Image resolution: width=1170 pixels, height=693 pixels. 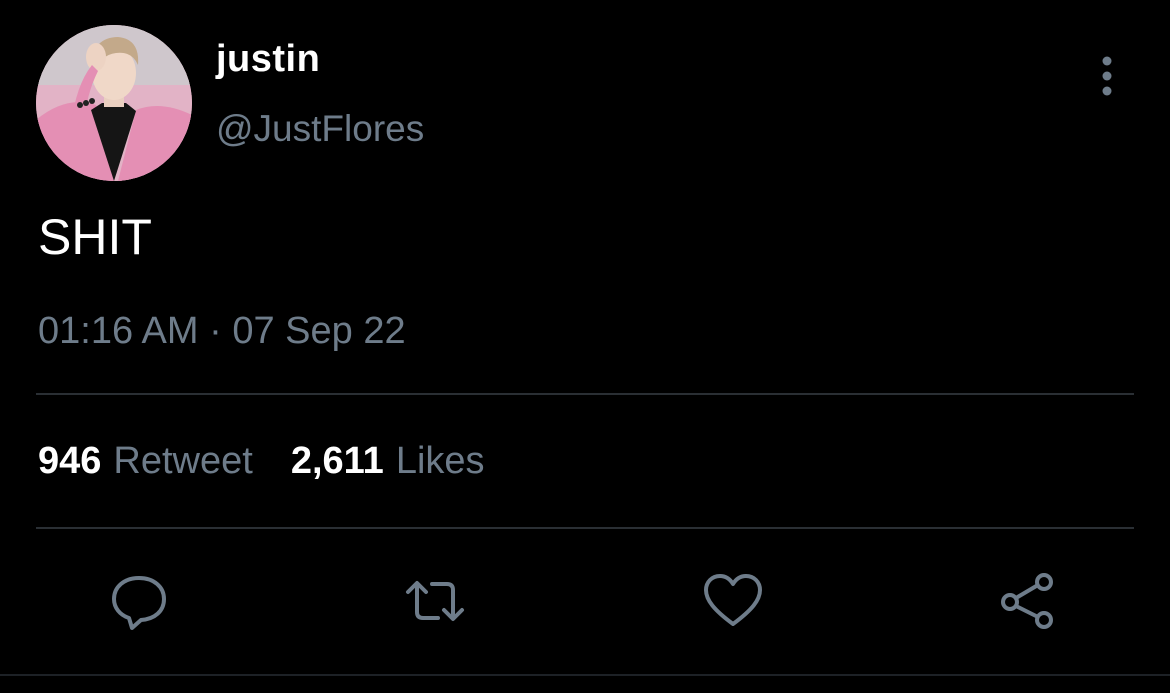 I want to click on share-nodes-icon, so click(x=1027, y=601).